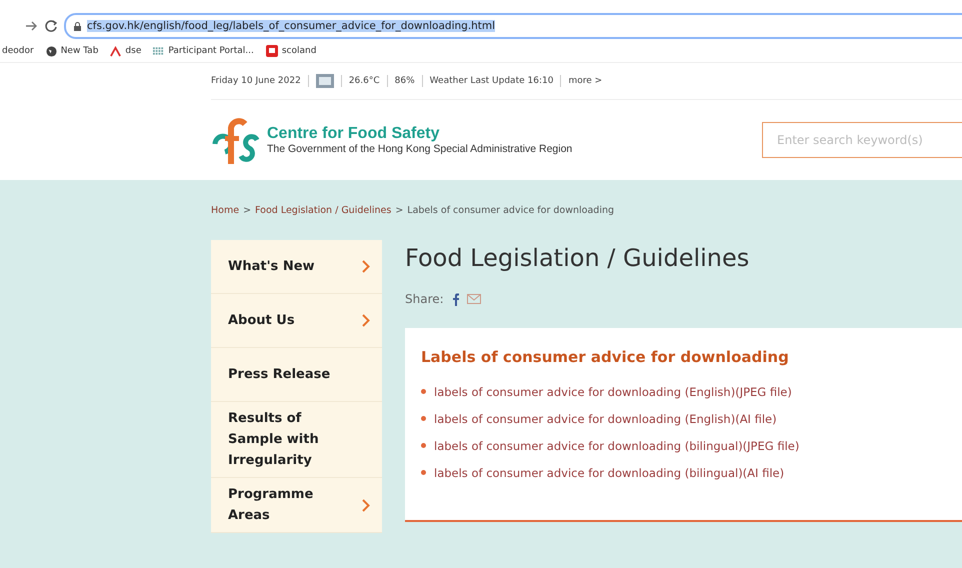  What do you see at coordinates (133, 51) in the screenshot?
I see `bookmark-link: dse` at bounding box center [133, 51].